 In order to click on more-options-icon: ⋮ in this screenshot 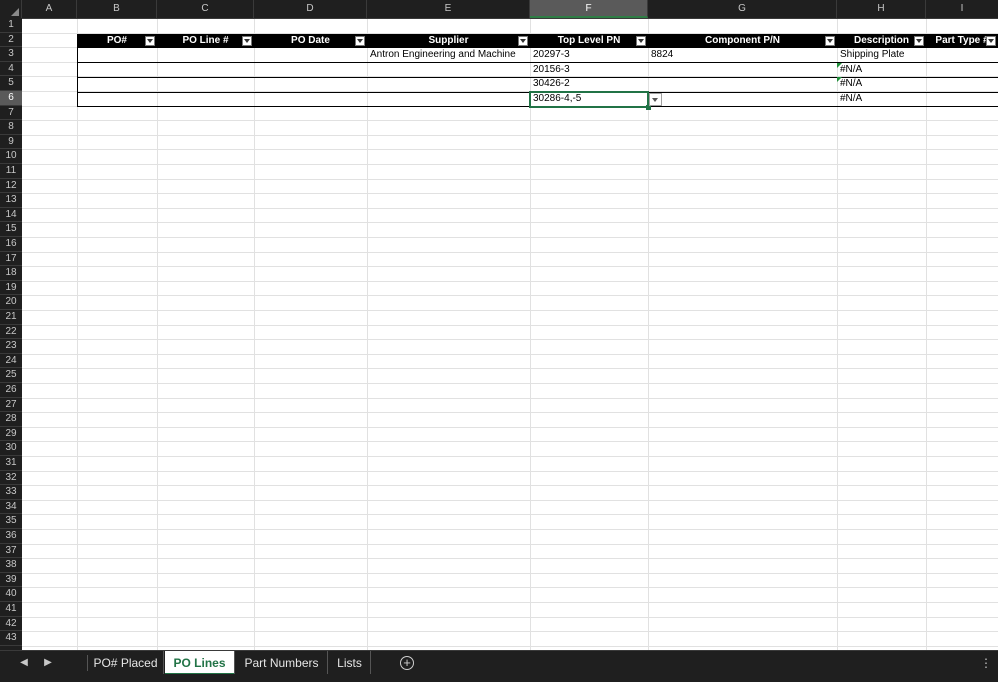, I will do `click(986, 663)`.